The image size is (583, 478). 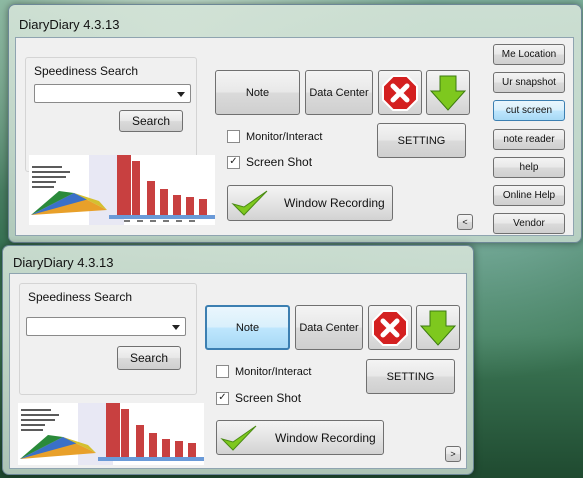 What do you see at coordinates (529, 110) in the screenshot?
I see `cut-screen-button: cut screen` at bounding box center [529, 110].